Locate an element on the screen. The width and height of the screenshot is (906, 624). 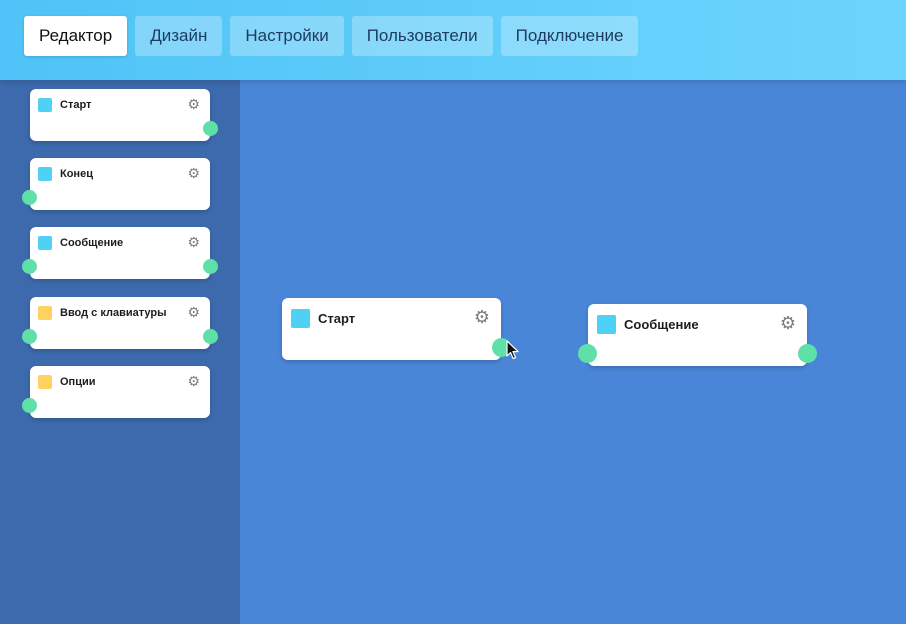
palette-block-options: Опции ⚙ is located at coordinates (116, 392).